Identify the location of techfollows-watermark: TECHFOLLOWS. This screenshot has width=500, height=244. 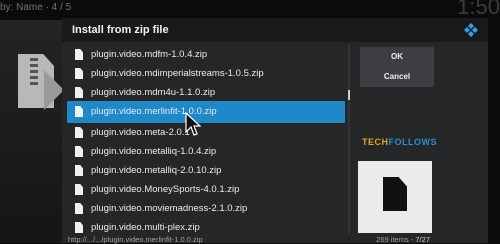
(399, 142).